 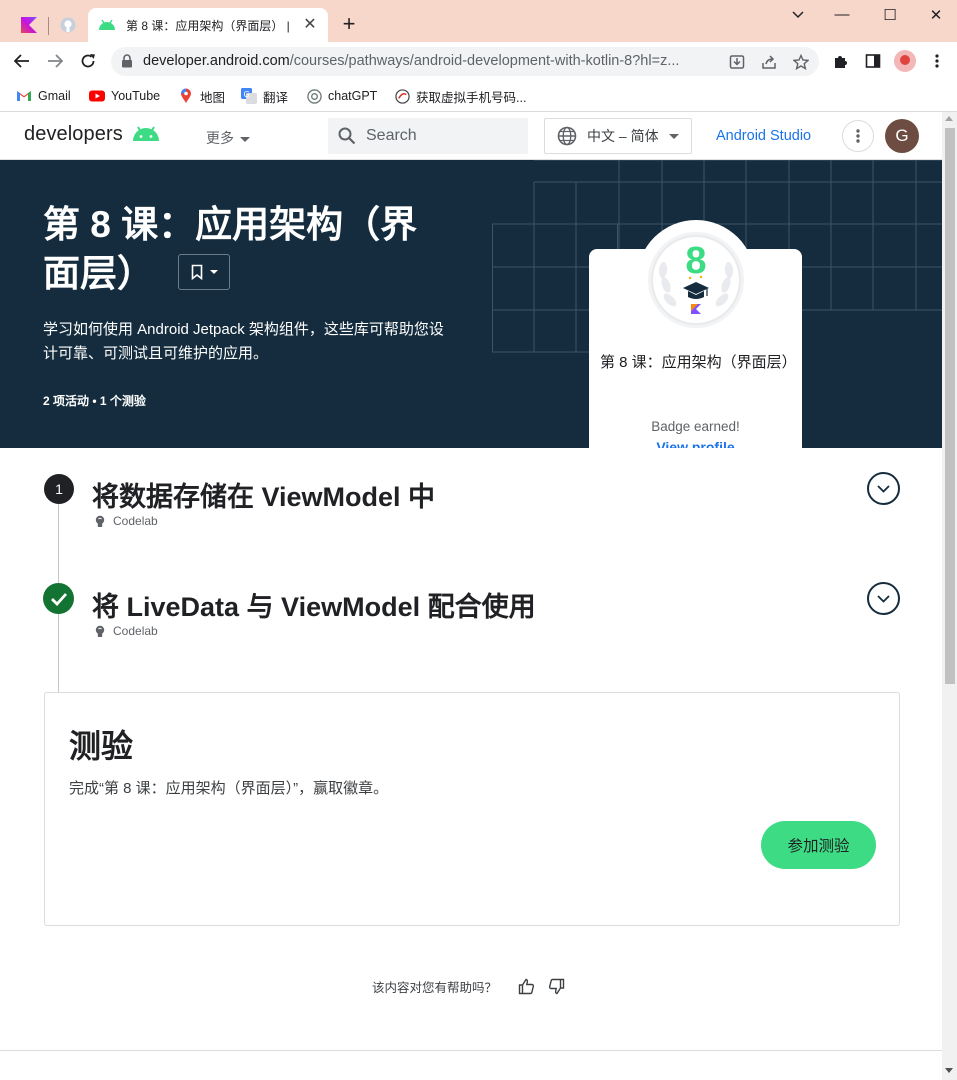 I want to click on android-head-icon, so click(x=146, y=133).